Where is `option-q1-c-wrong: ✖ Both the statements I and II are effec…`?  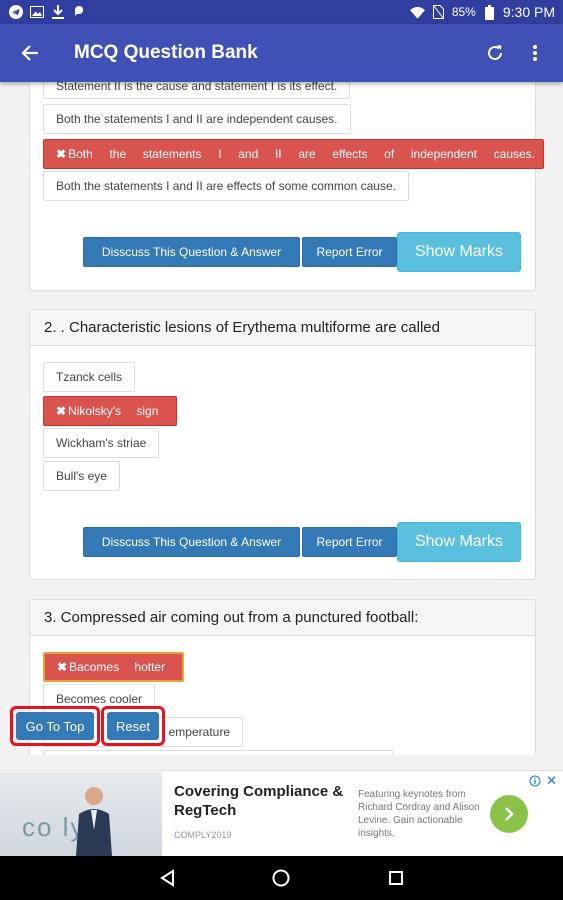 option-q1-c-wrong: ✖ Both the statements I and II are effec… is located at coordinates (293, 154).